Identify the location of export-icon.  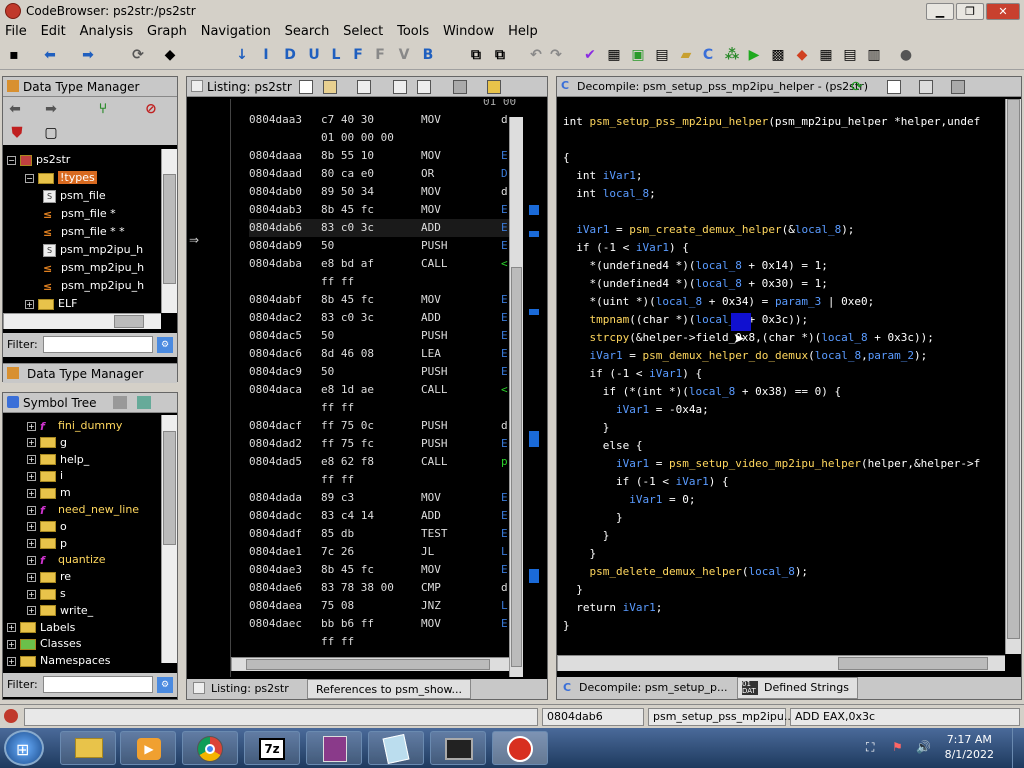
(926, 87).